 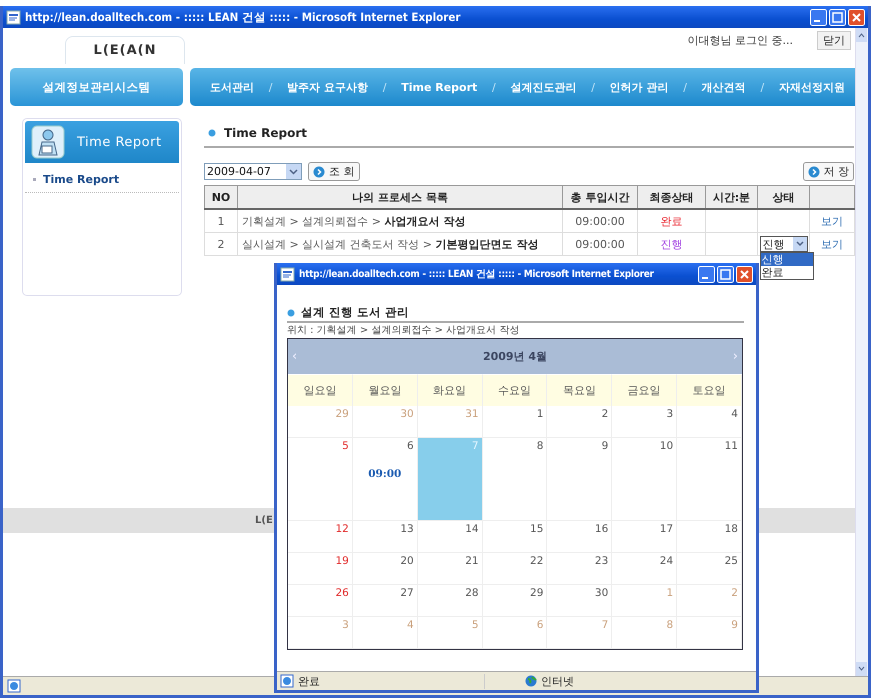 What do you see at coordinates (579, 422) in the screenshot?
I see `calendar-day: 2` at bounding box center [579, 422].